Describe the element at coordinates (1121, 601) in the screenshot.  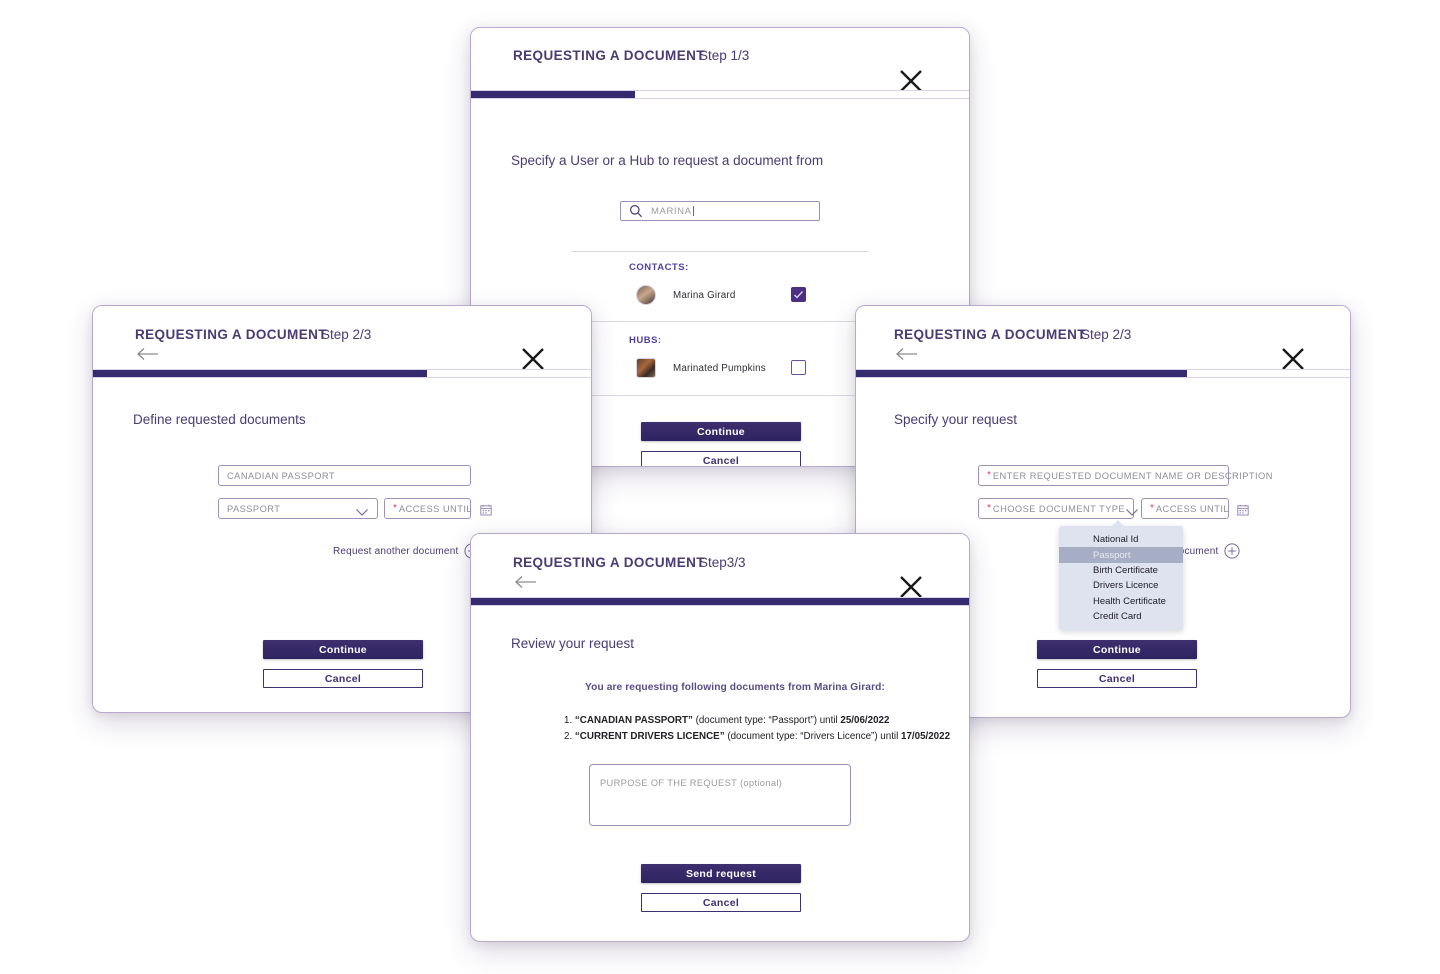
I see `dropdown-option-health-certificate: Health Certificate` at that location.